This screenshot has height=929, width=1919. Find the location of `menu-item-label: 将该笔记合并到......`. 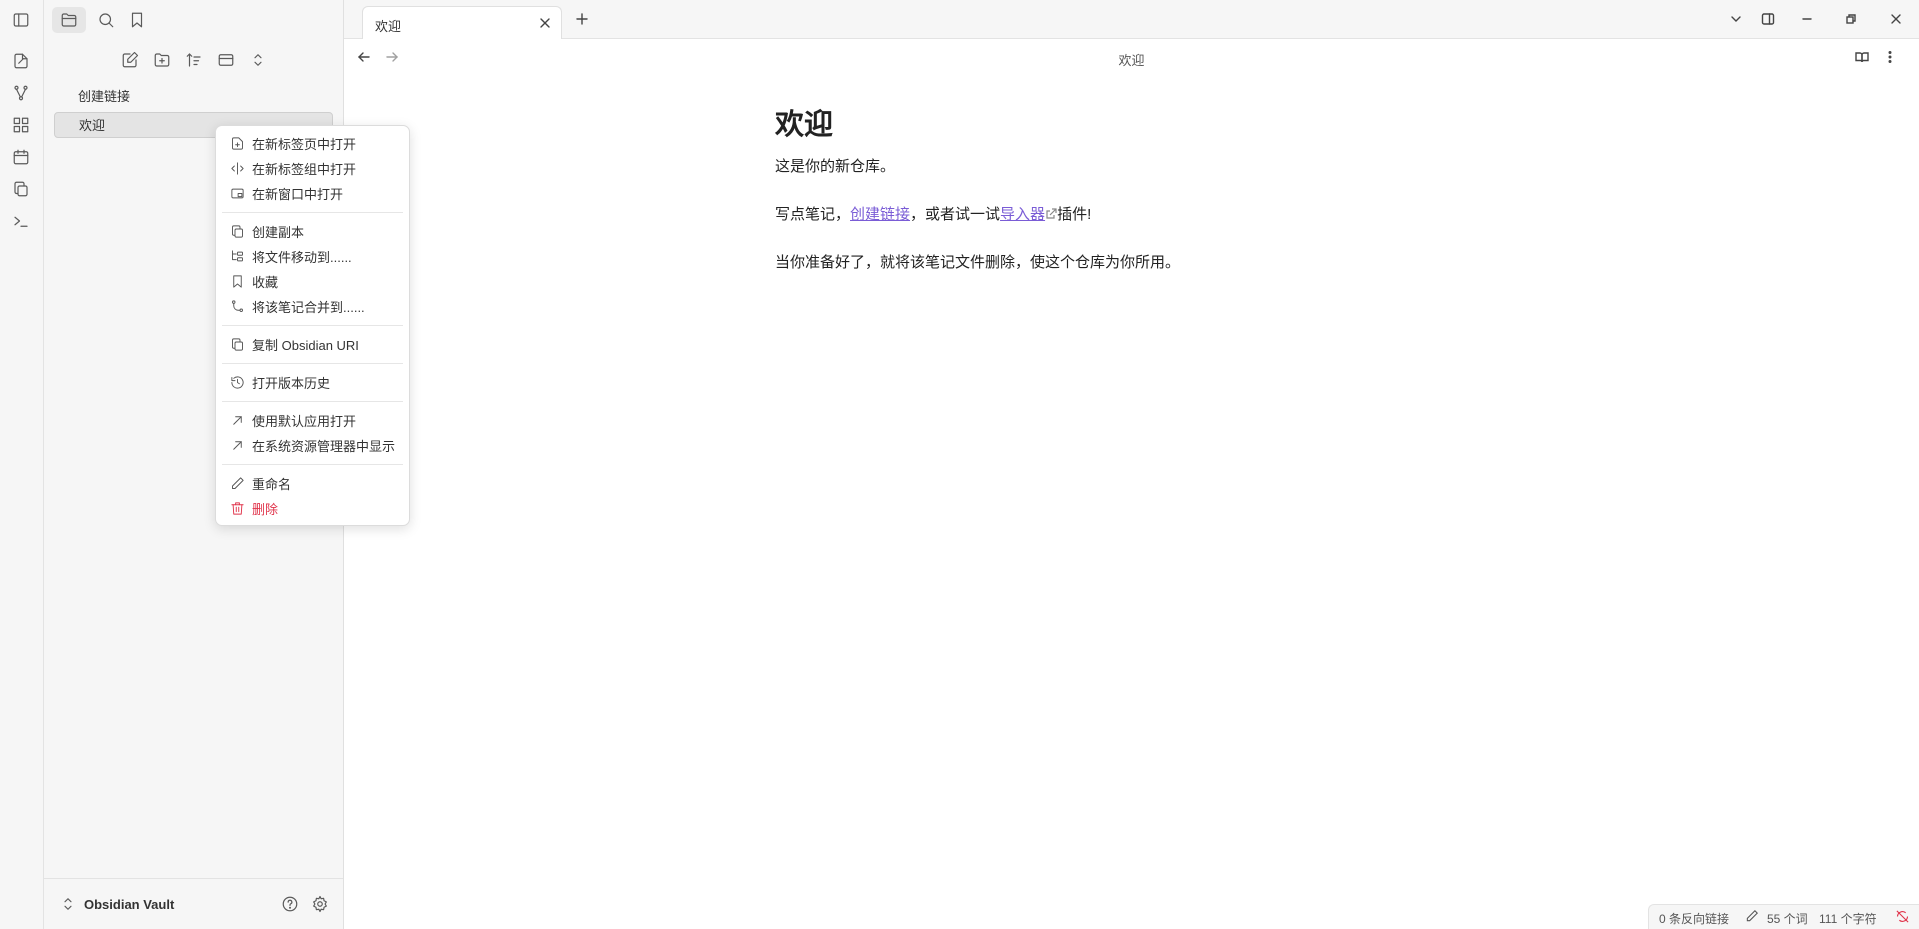

menu-item-label: 将该笔记合并到...... is located at coordinates (308, 307).